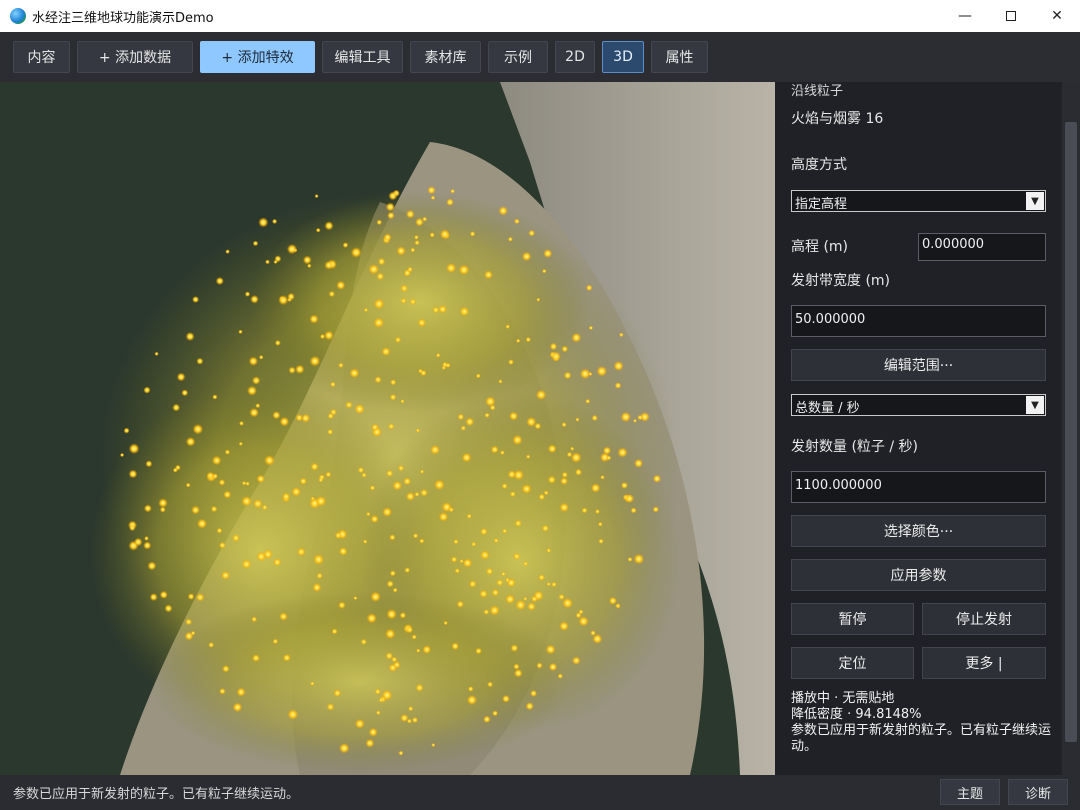  I want to click on theme-button: 主题, so click(970, 792).